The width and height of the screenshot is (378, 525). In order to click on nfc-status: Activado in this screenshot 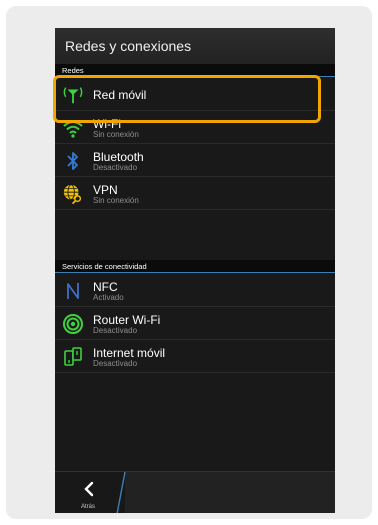, I will do `click(108, 297)`.